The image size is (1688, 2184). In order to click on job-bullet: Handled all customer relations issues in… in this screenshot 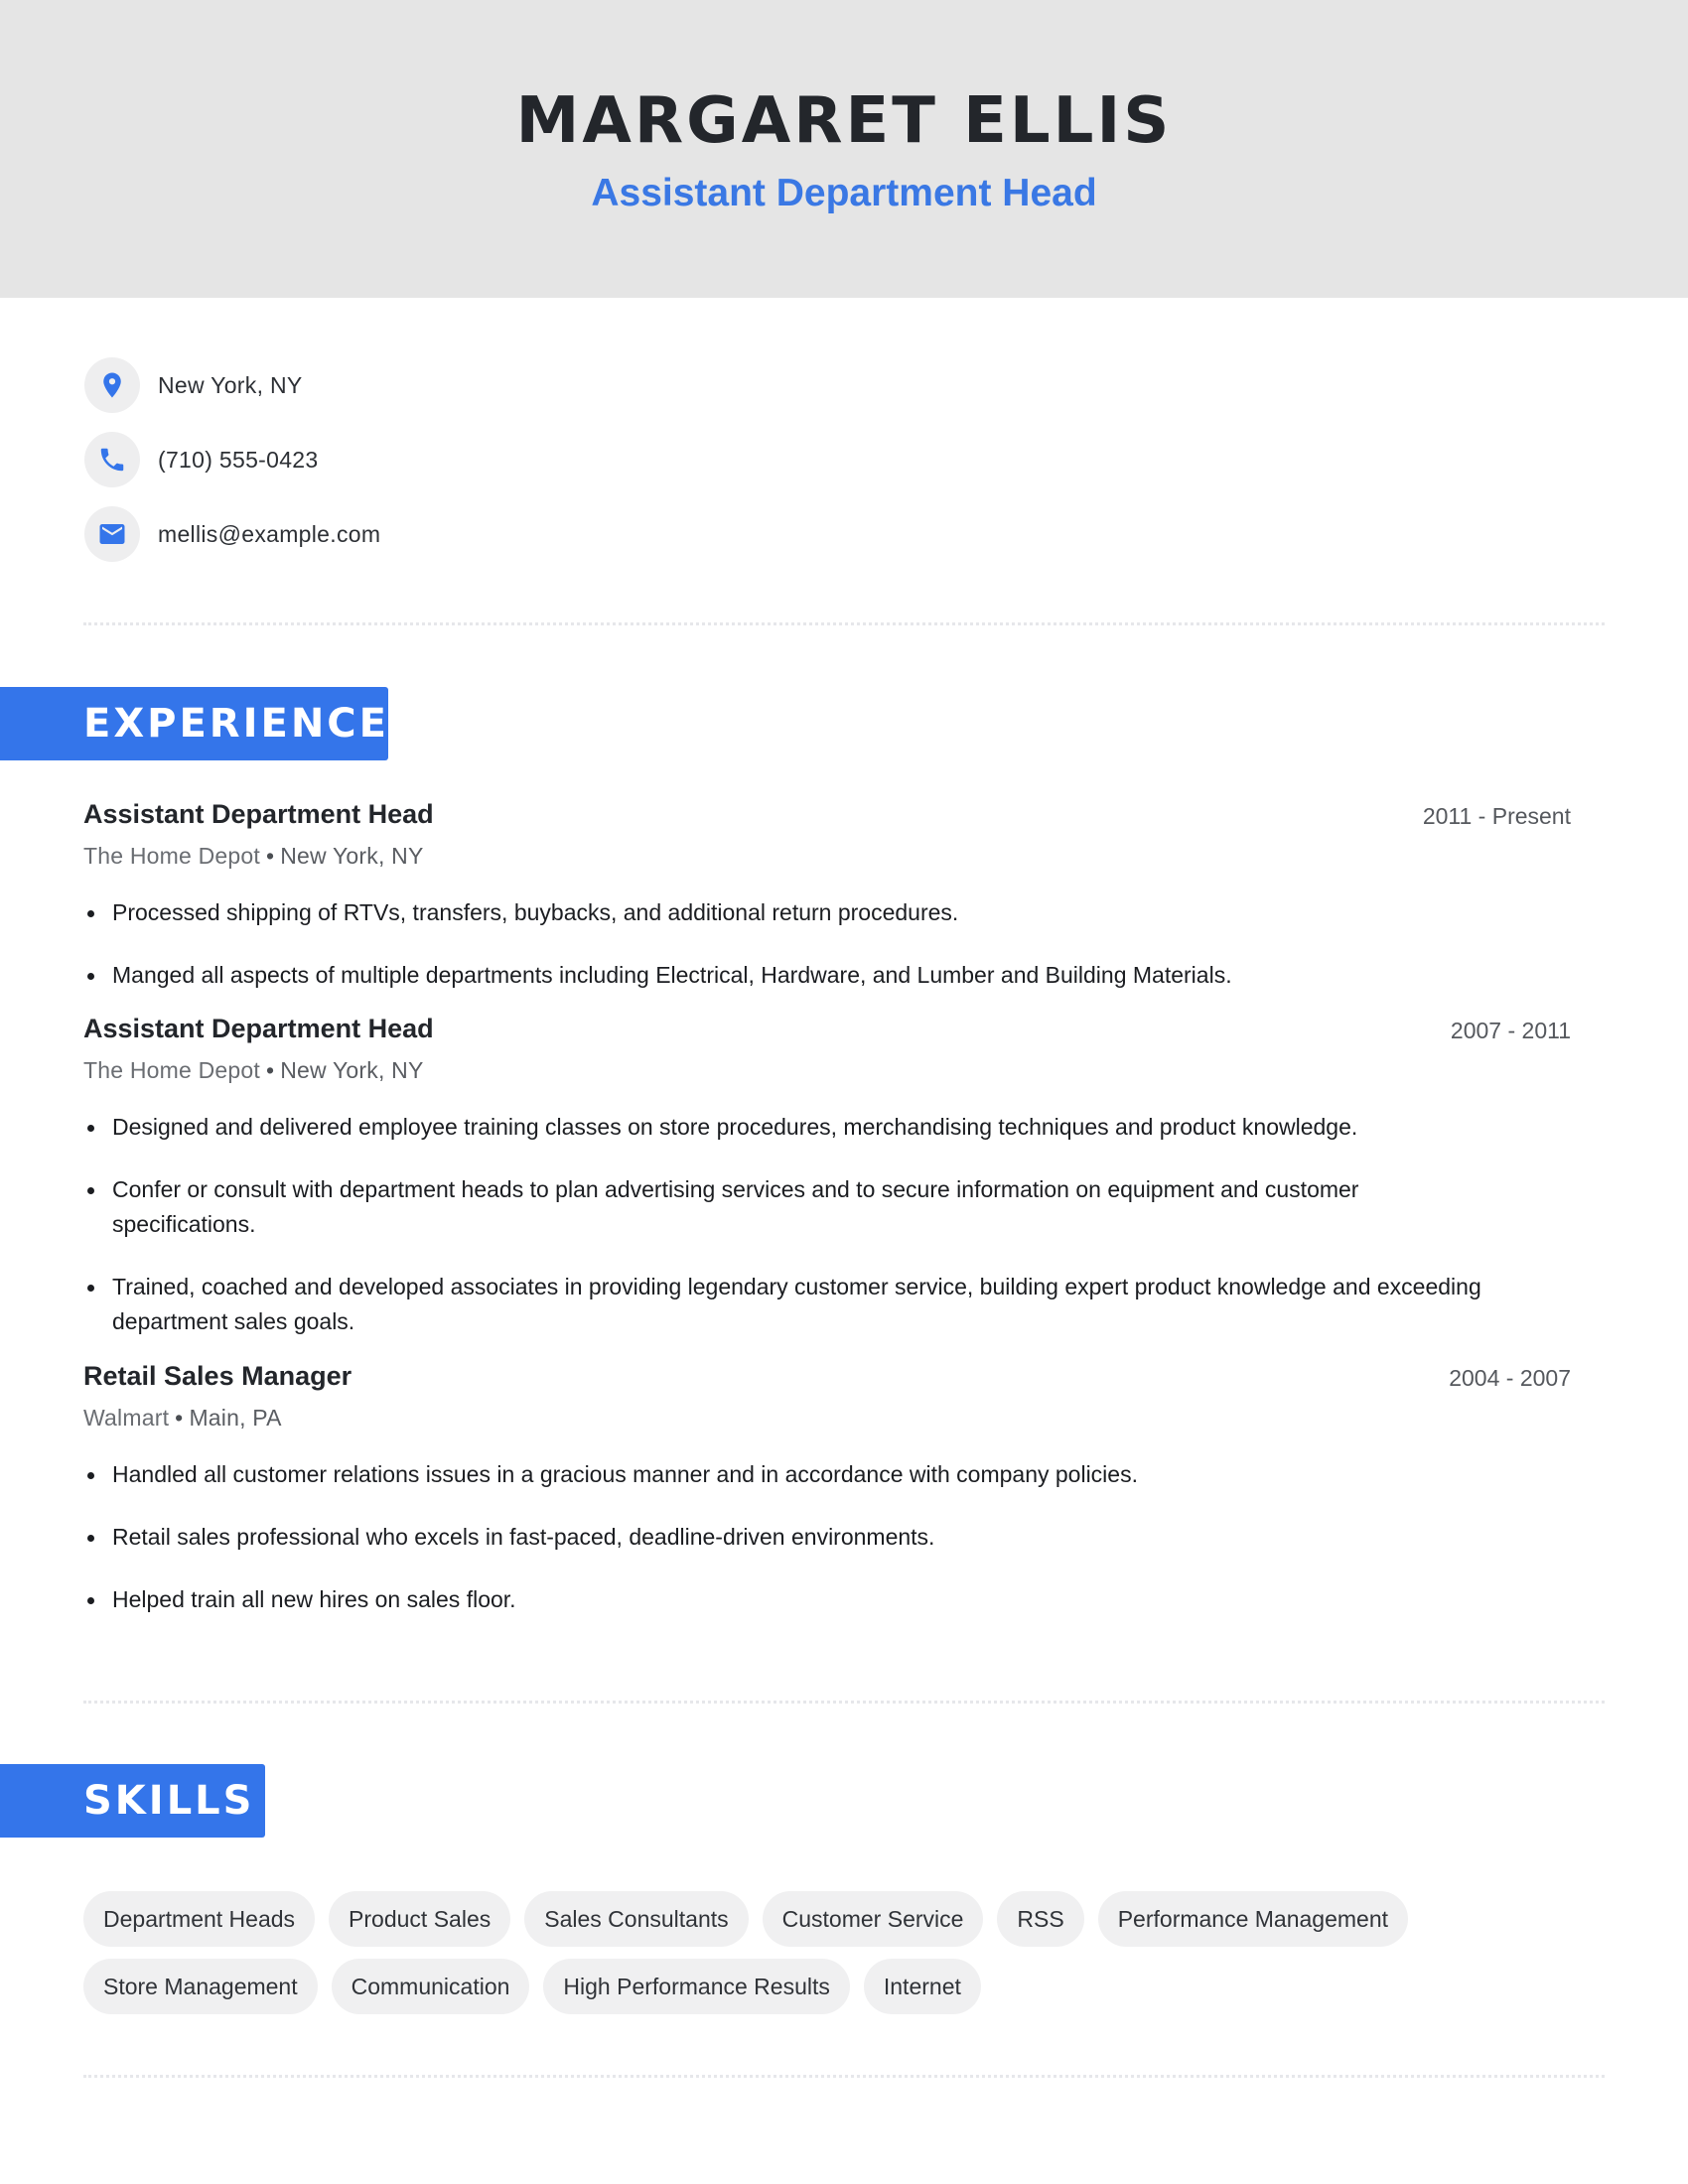, I will do `click(788, 1474)`.